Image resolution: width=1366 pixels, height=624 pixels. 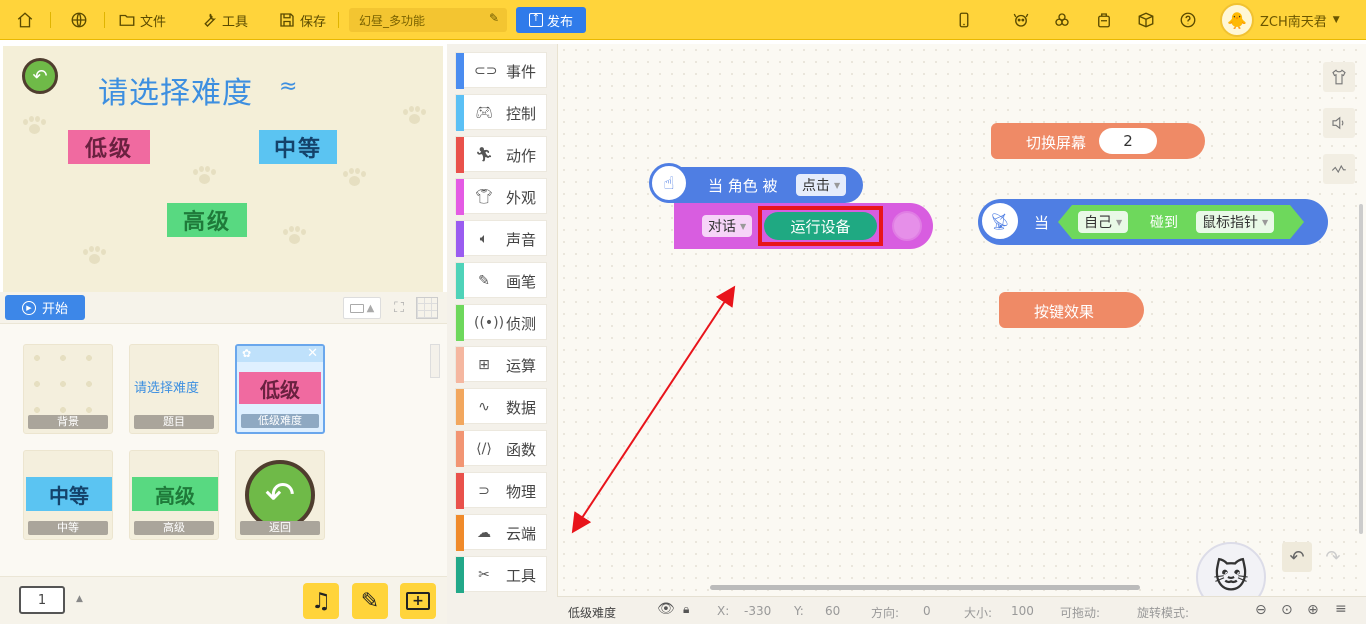 I want to click on stage-canvas: ↶ 请选择难度 ≈ 低级 中等 高级, so click(x=223, y=169).